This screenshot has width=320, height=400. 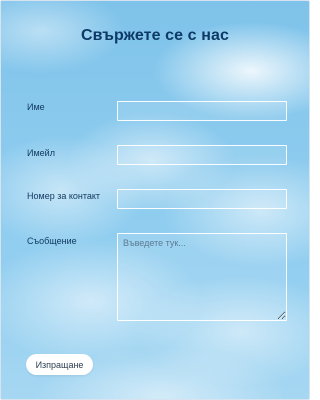 I want to click on message-textarea, so click(x=202, y=277).